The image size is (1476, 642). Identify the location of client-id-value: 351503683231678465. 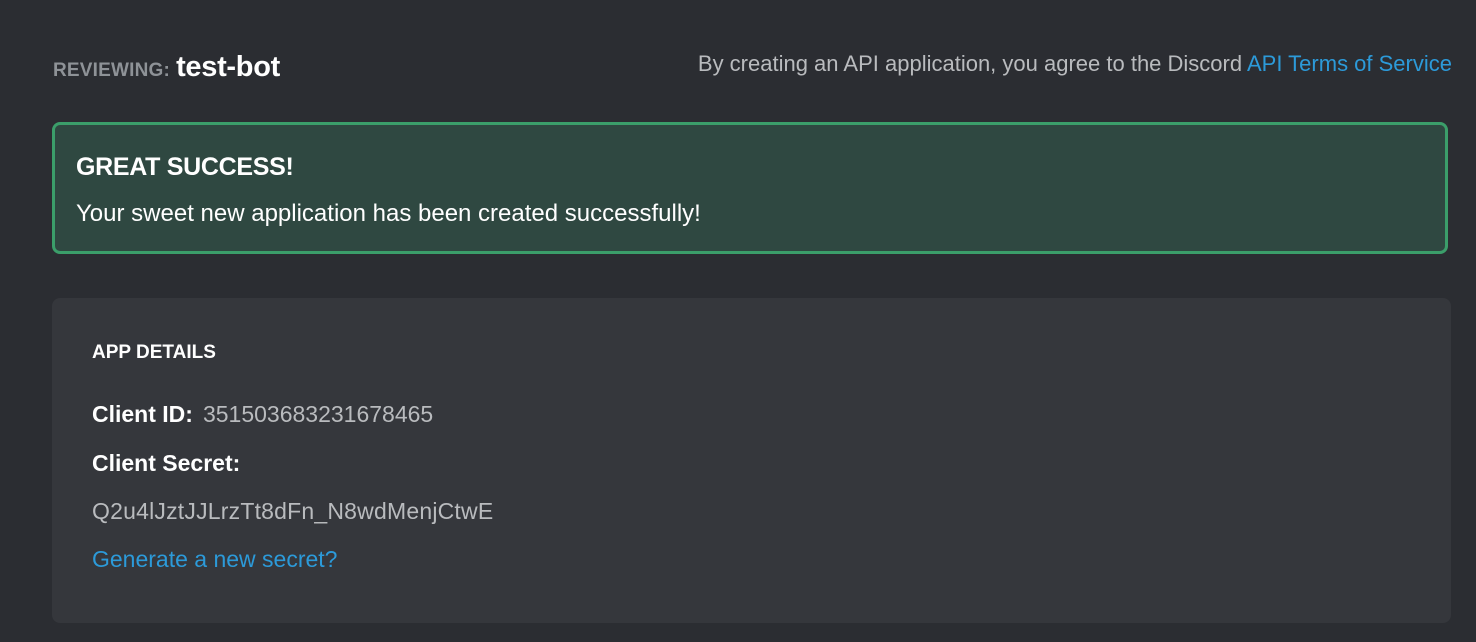
(318, 414).